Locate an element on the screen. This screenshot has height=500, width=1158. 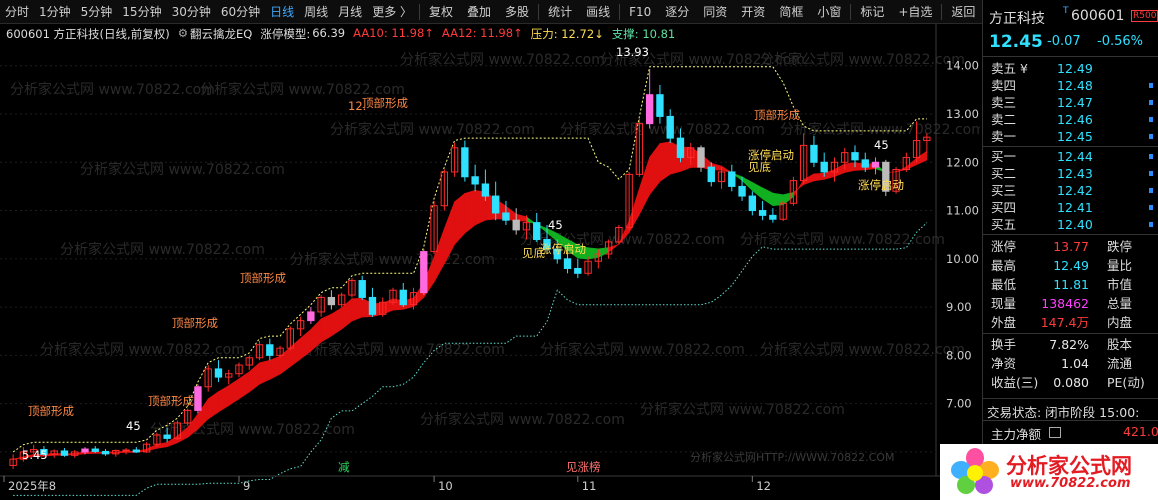
watermark-text: 分析家公式网HTTP://WWW.70822.COM is located at coordinates (792, 457).